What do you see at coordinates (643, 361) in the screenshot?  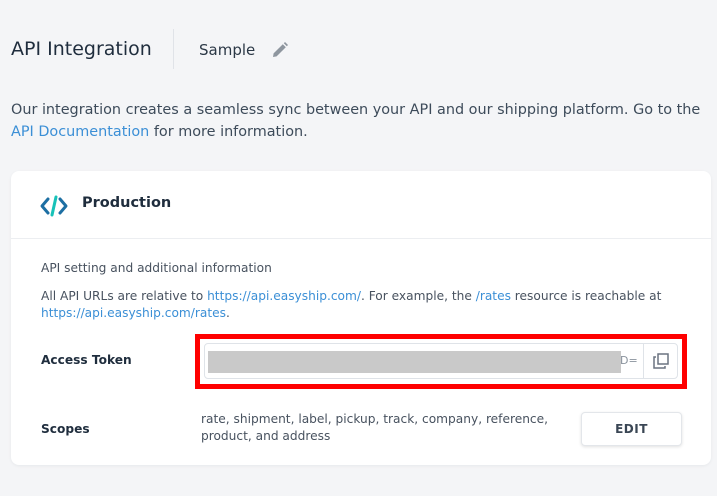 I see `copy-divider` at bounding box center [643, 361].